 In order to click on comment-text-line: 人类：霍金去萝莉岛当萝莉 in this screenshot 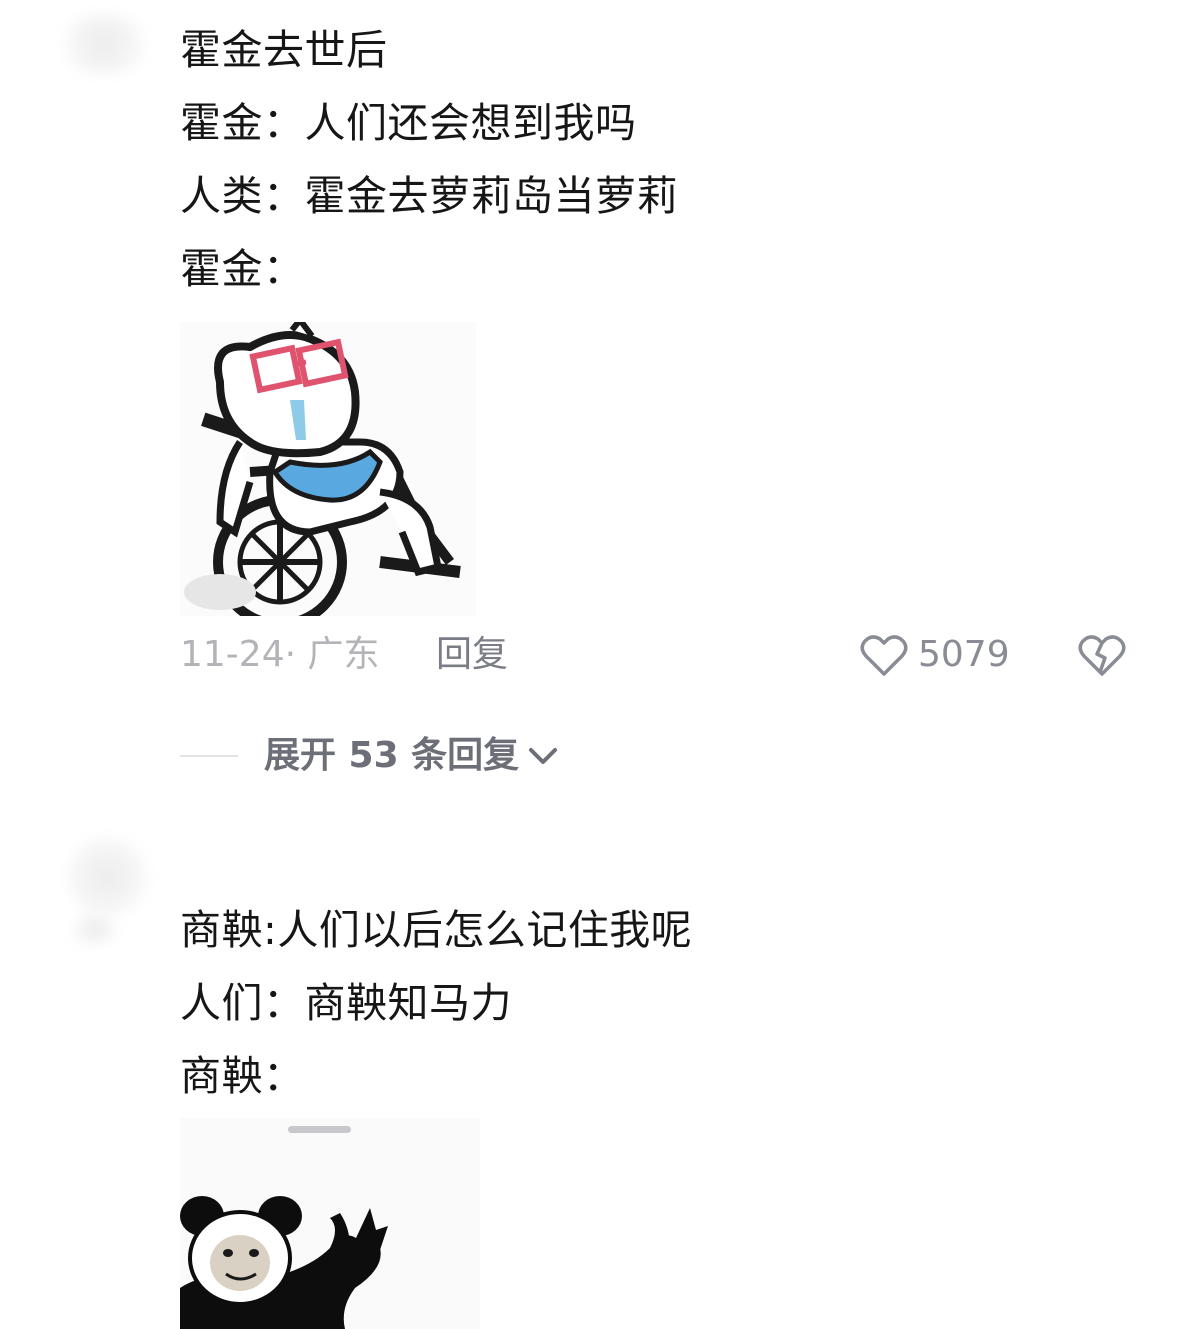, I will do `click(429, 196)`.